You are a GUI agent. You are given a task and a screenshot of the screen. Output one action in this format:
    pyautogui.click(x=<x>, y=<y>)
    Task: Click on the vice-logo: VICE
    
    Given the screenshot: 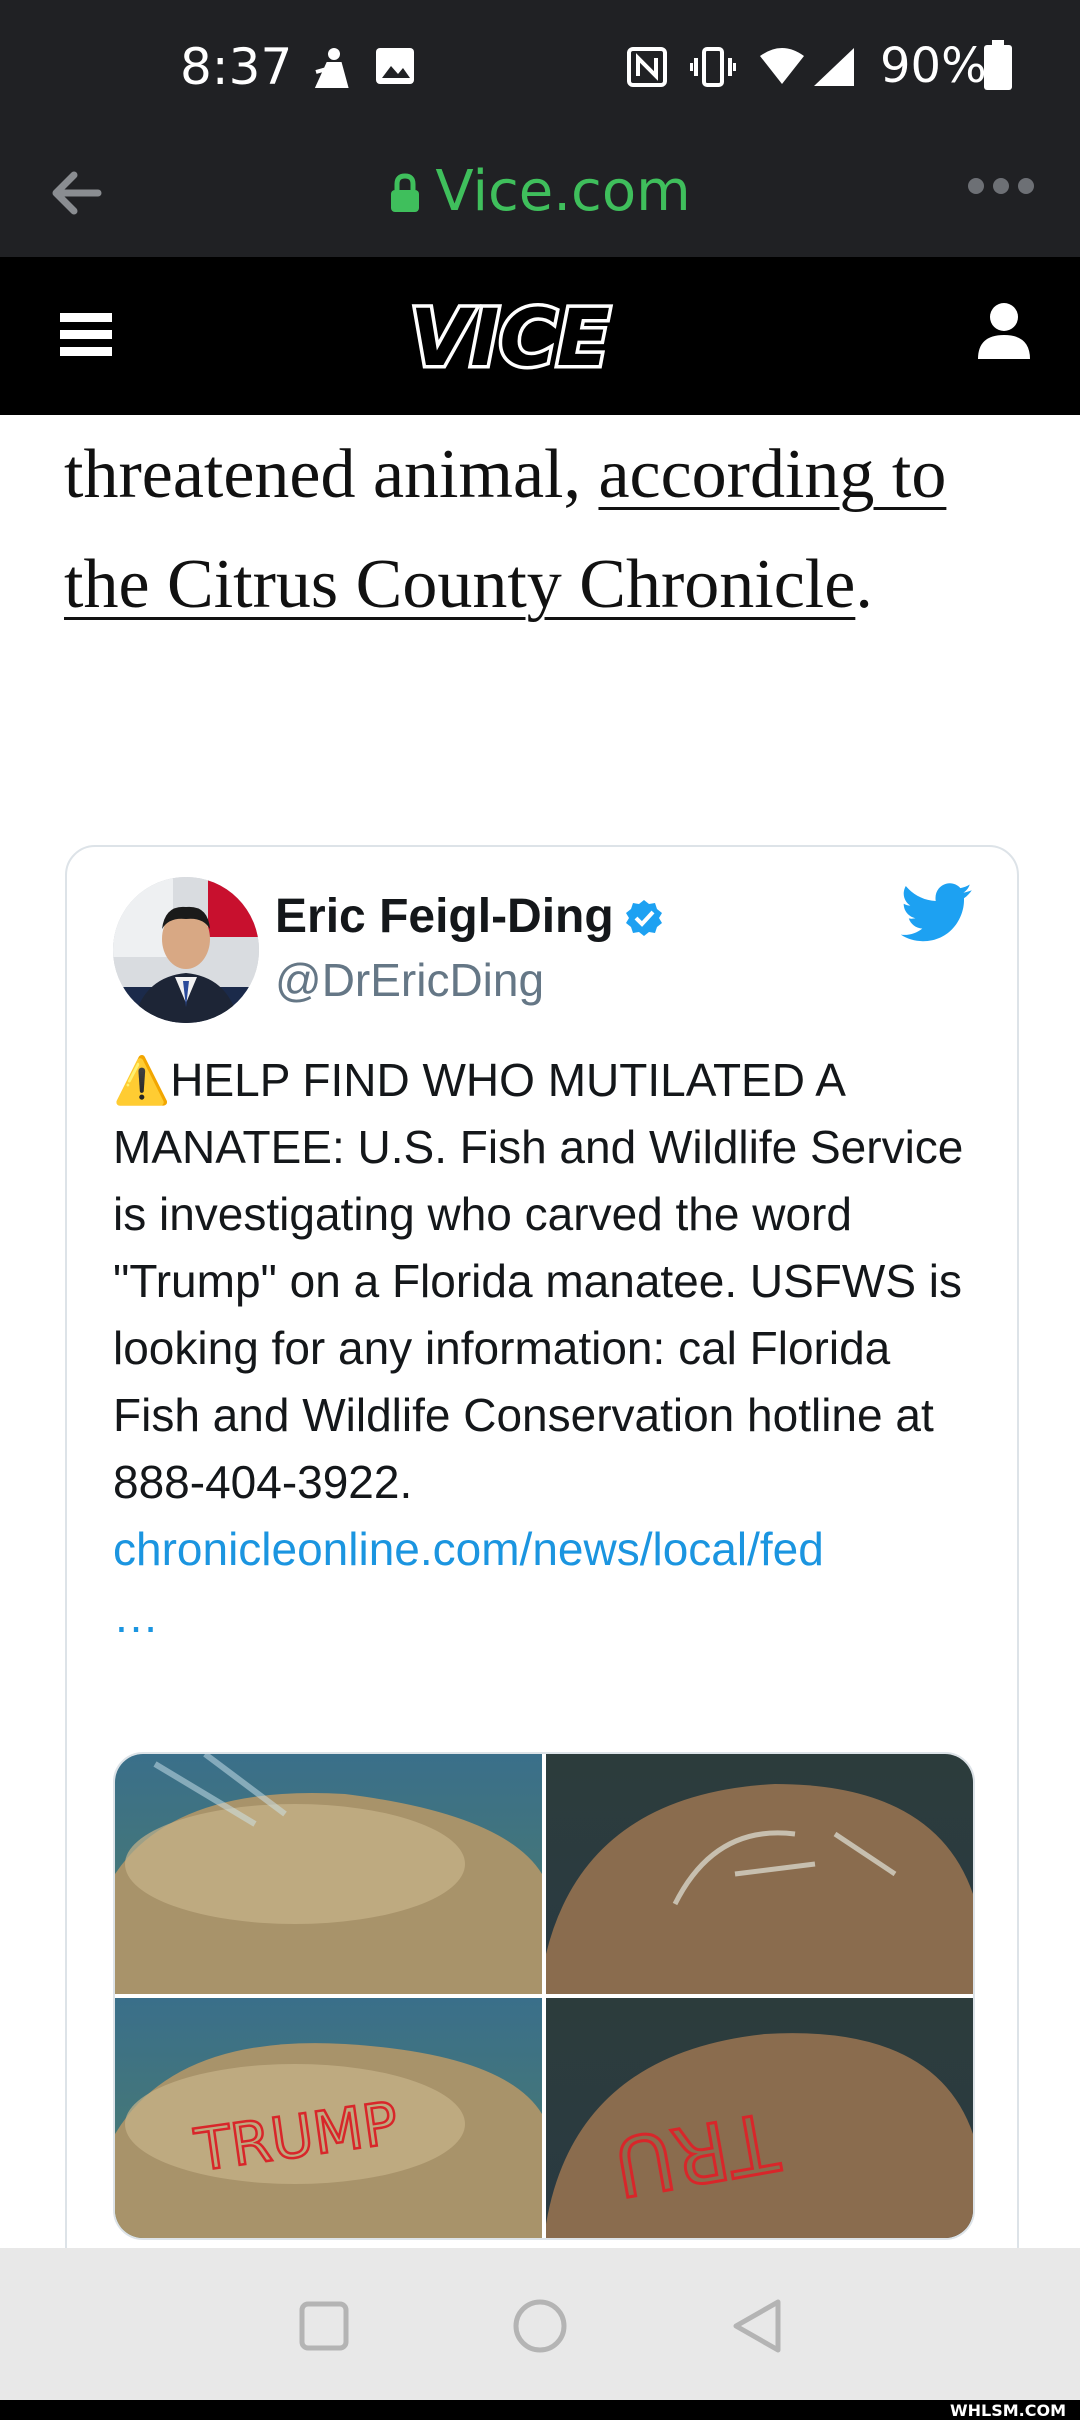 What is the action you would take?
    pyautogui.click(x=510, y=339)
    